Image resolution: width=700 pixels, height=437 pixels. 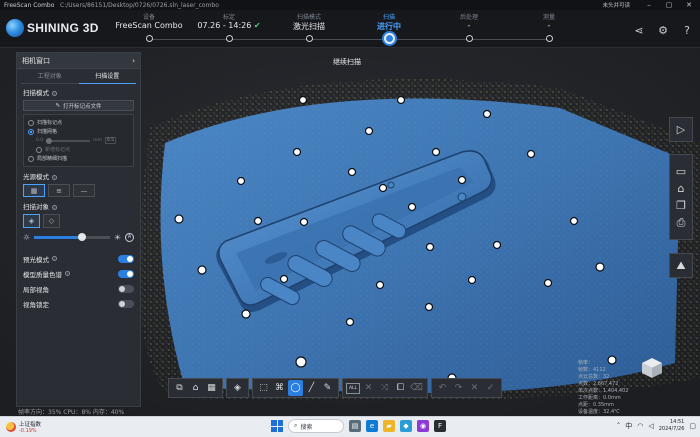 What do you see at coordinates (663, 31) in the screenshot?
I see `settings-icon: ⚙` at bounding box center [663, 31].